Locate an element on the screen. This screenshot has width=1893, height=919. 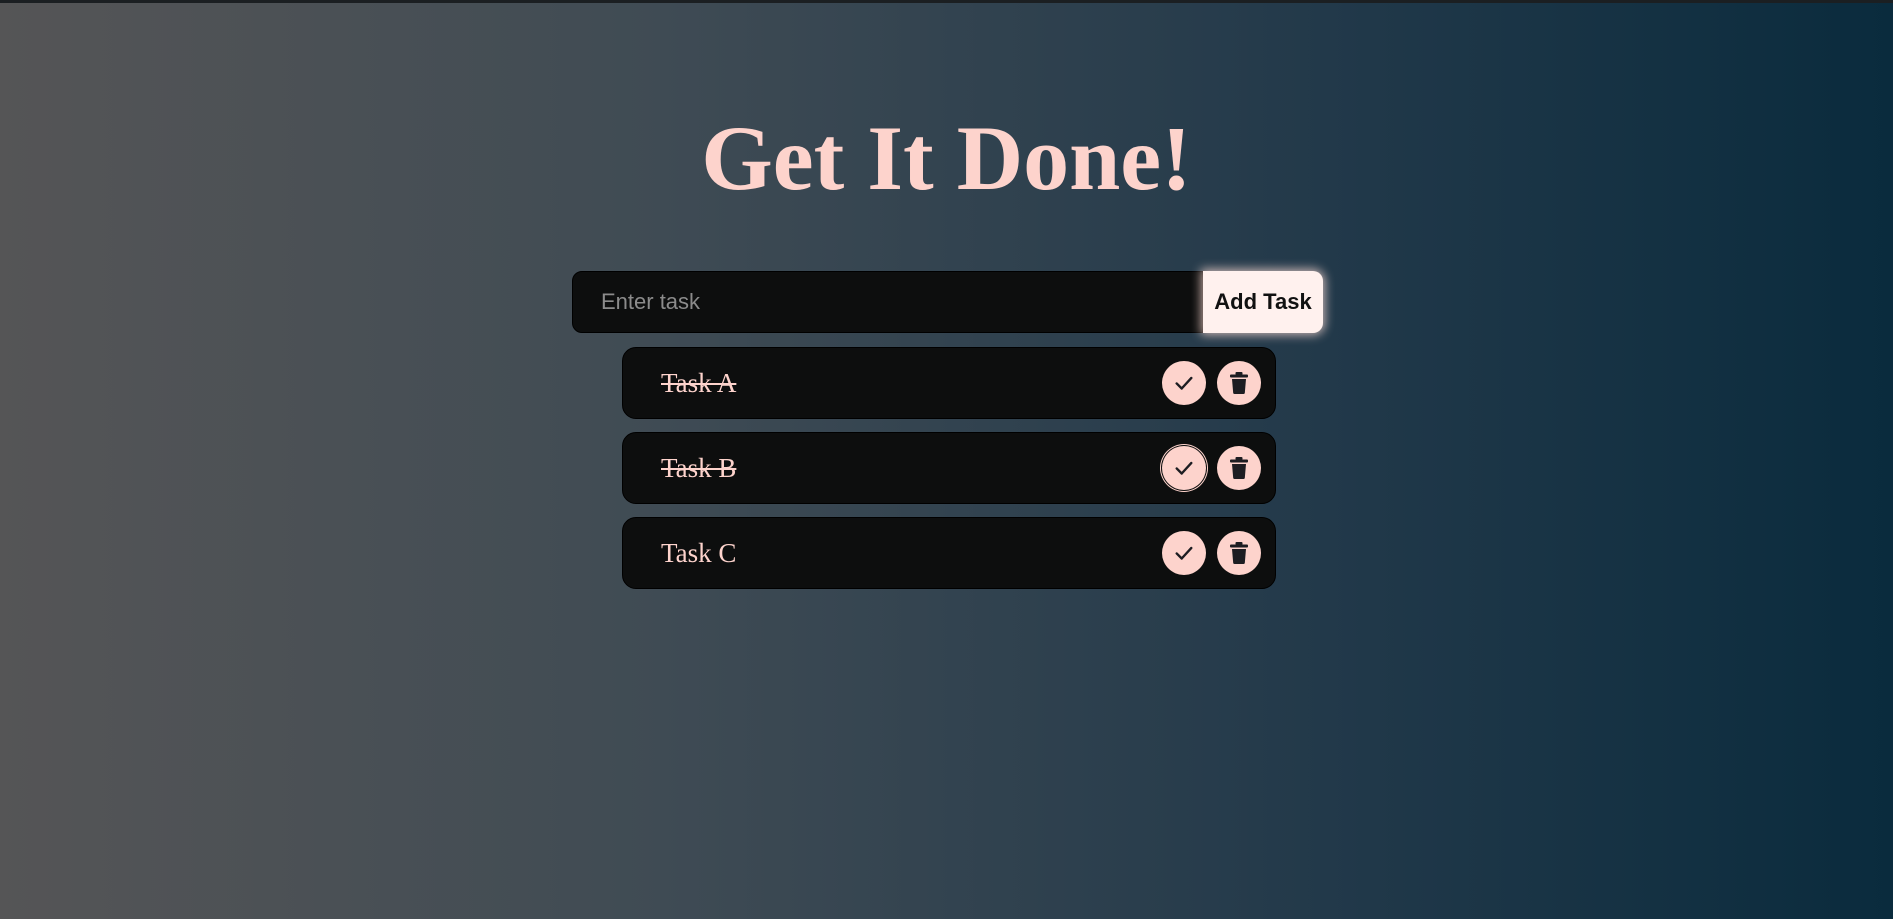
task-label: Task B is located at coordinates (699, 467).